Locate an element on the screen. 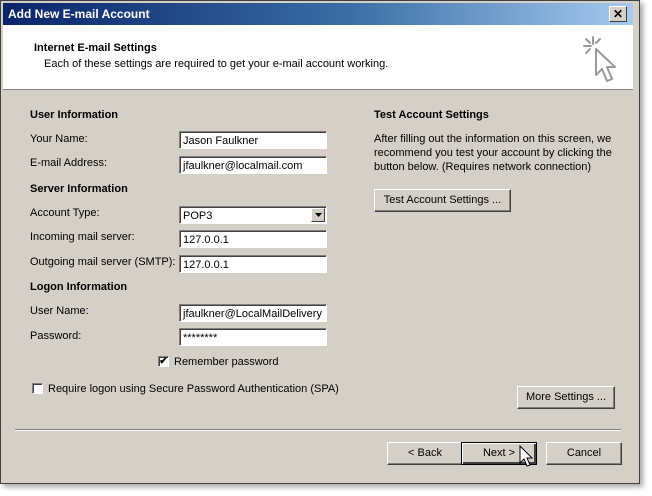 Image resolution: width=652 pixels, height=496 pixels. email-address-label: E-mail Address: is located at coordinates (69, 163).